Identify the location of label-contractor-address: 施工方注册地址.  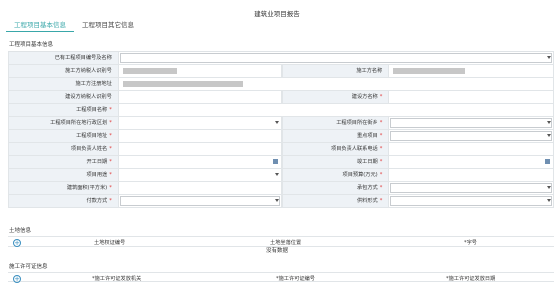
(64, 84).